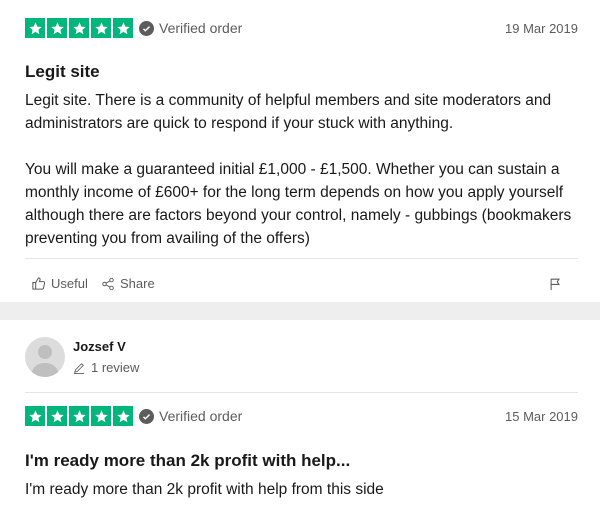 This screenshot has height=509, width=600. I want to click on avatar-placeholder-icon, so click(45, 361).